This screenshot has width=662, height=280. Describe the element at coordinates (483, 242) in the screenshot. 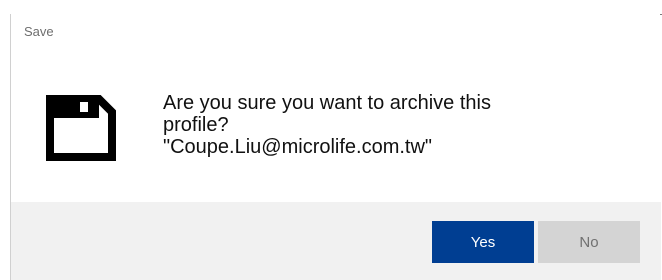

I see `yes-button: Yes` at that location.